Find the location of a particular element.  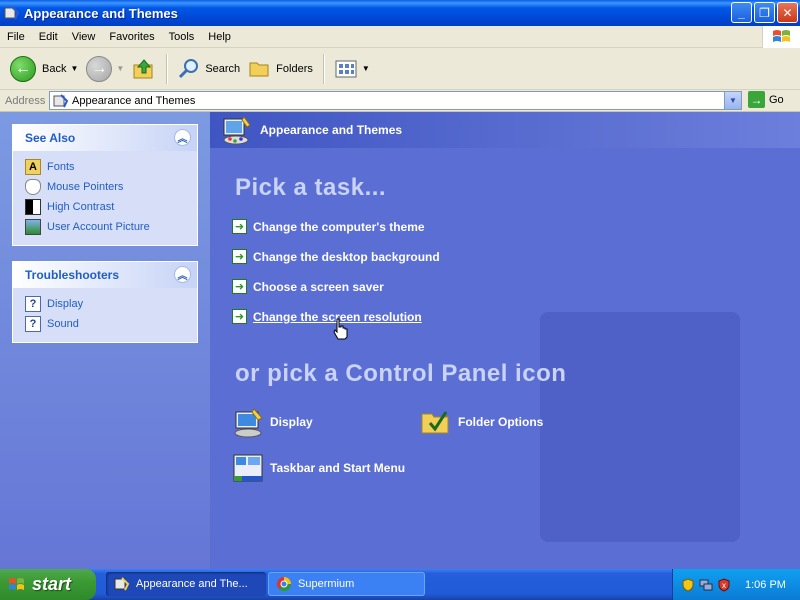

menu-favorites: Favorites is located at coordinates (131, 37).